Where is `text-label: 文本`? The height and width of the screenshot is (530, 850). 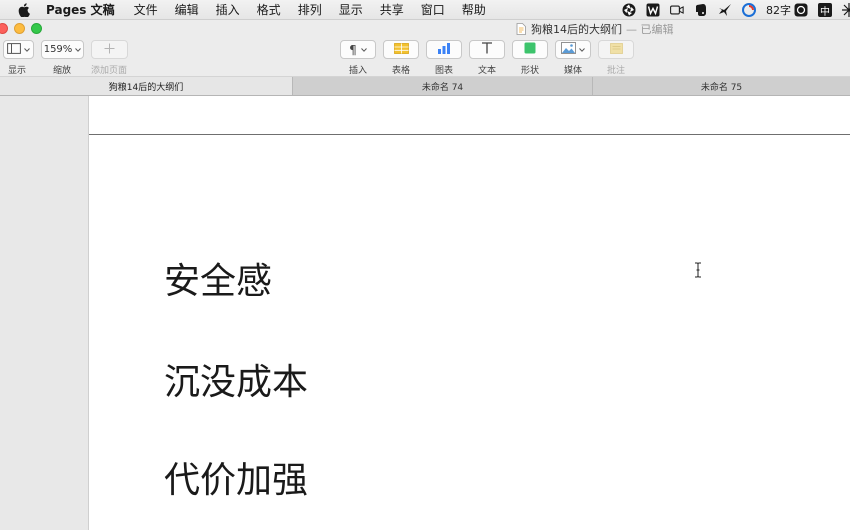
text-label: 文本 is located at coordinates (487, 71).